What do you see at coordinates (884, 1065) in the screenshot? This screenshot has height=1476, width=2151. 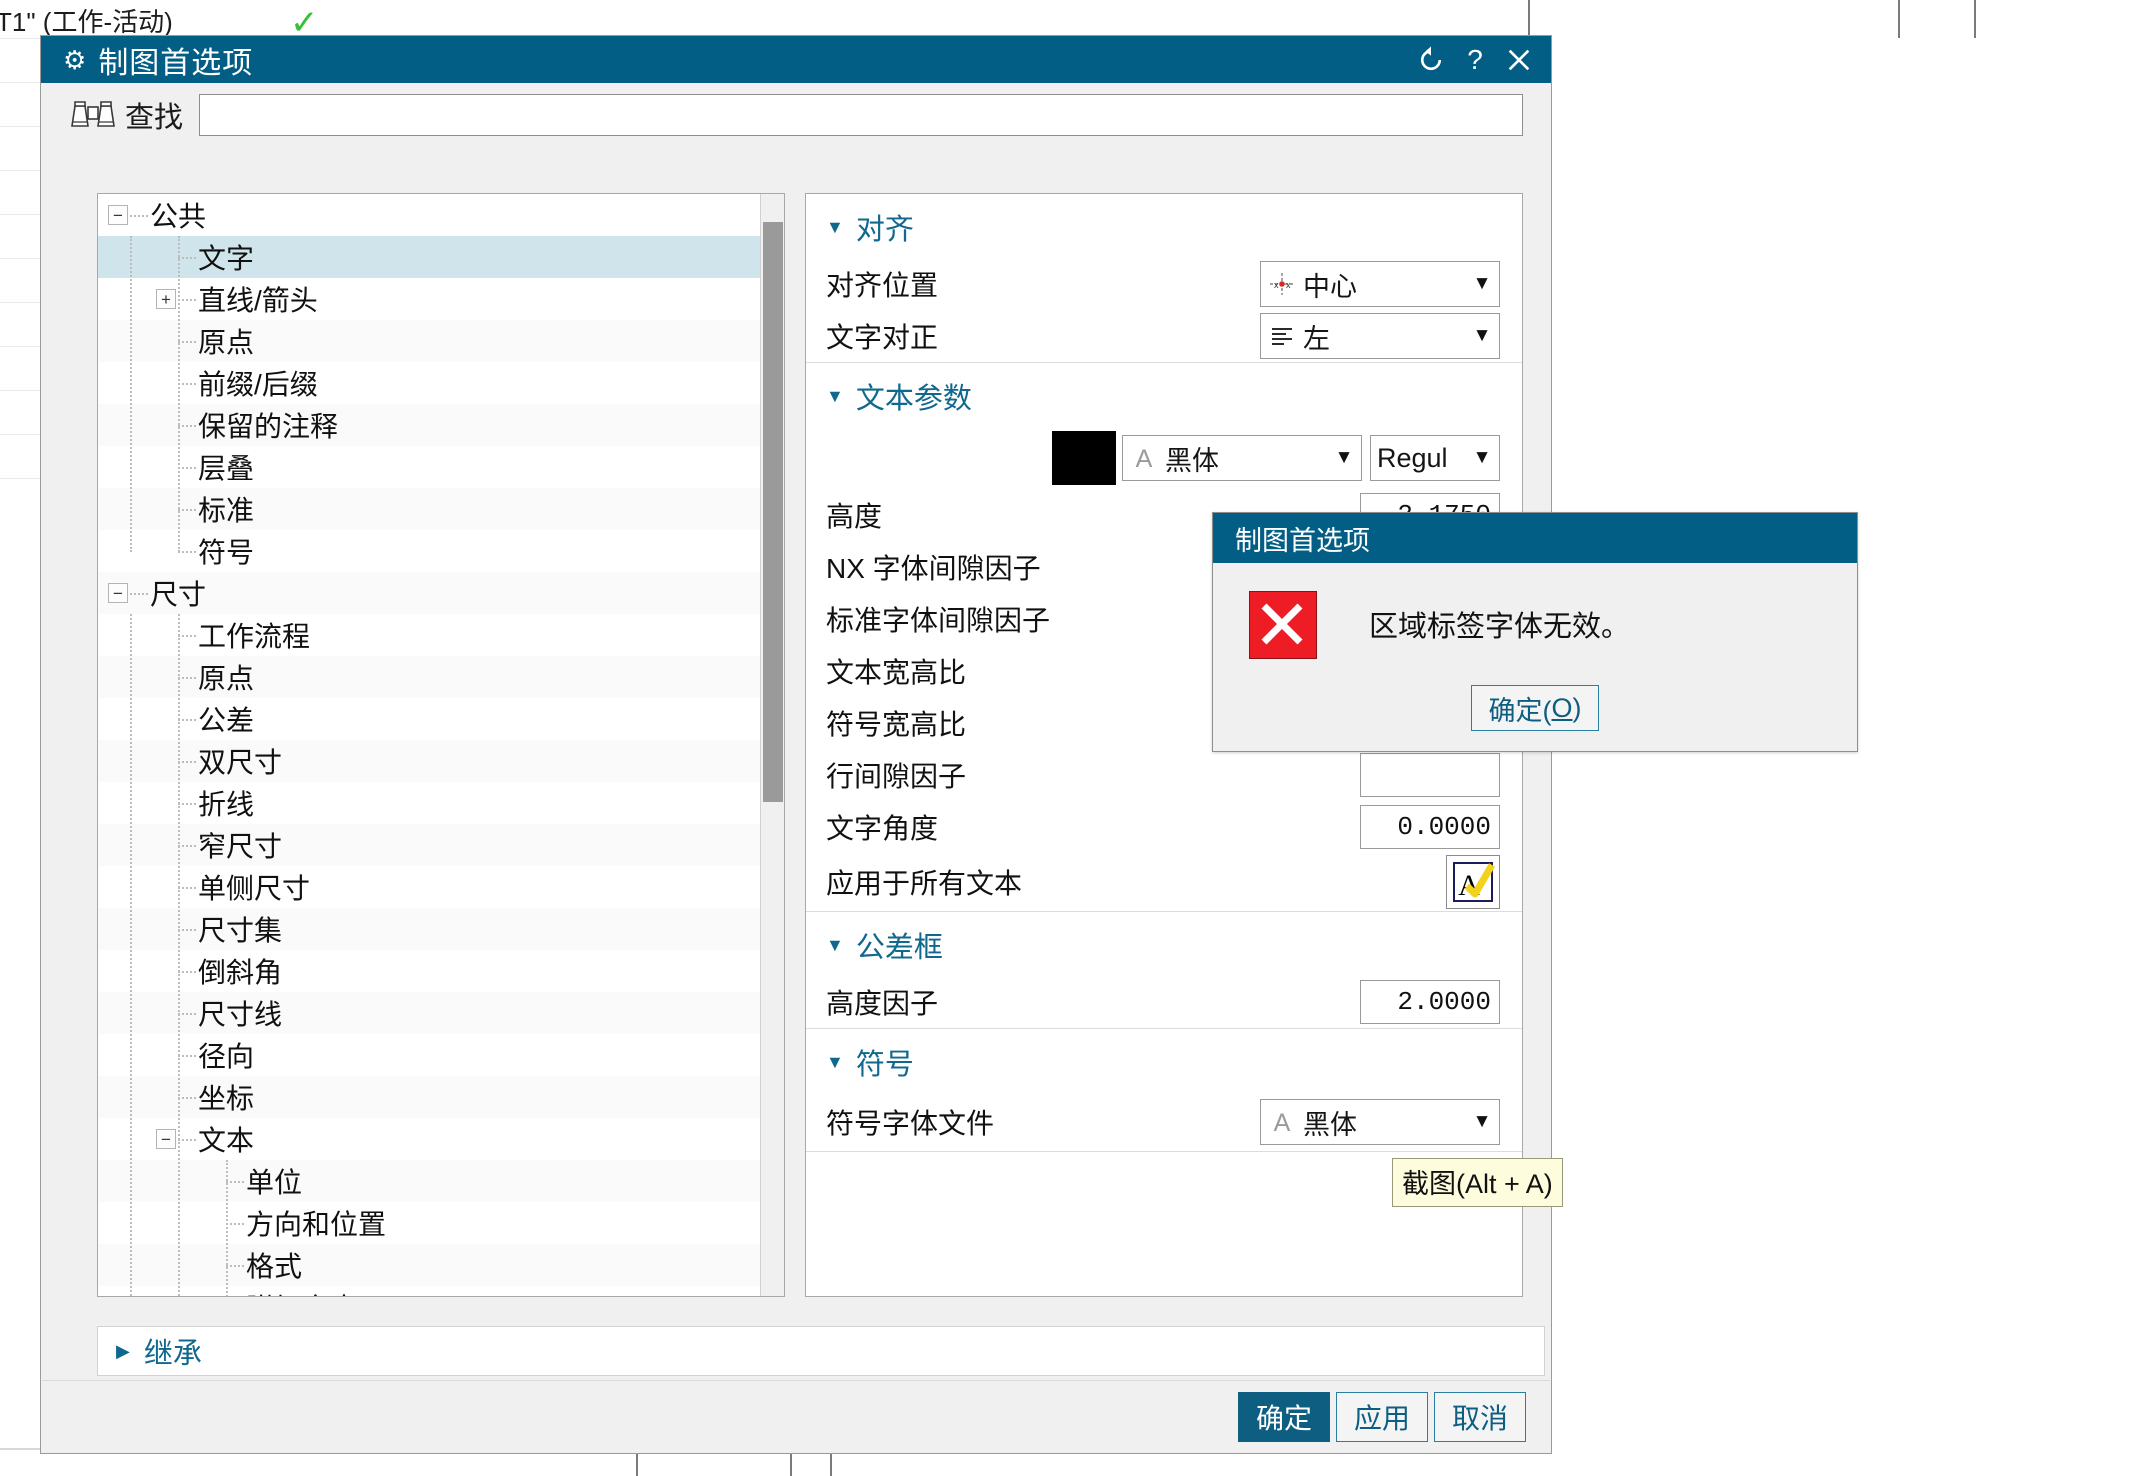 I see `section-symbol-title: 符号` at bounding box center [884, 1065].